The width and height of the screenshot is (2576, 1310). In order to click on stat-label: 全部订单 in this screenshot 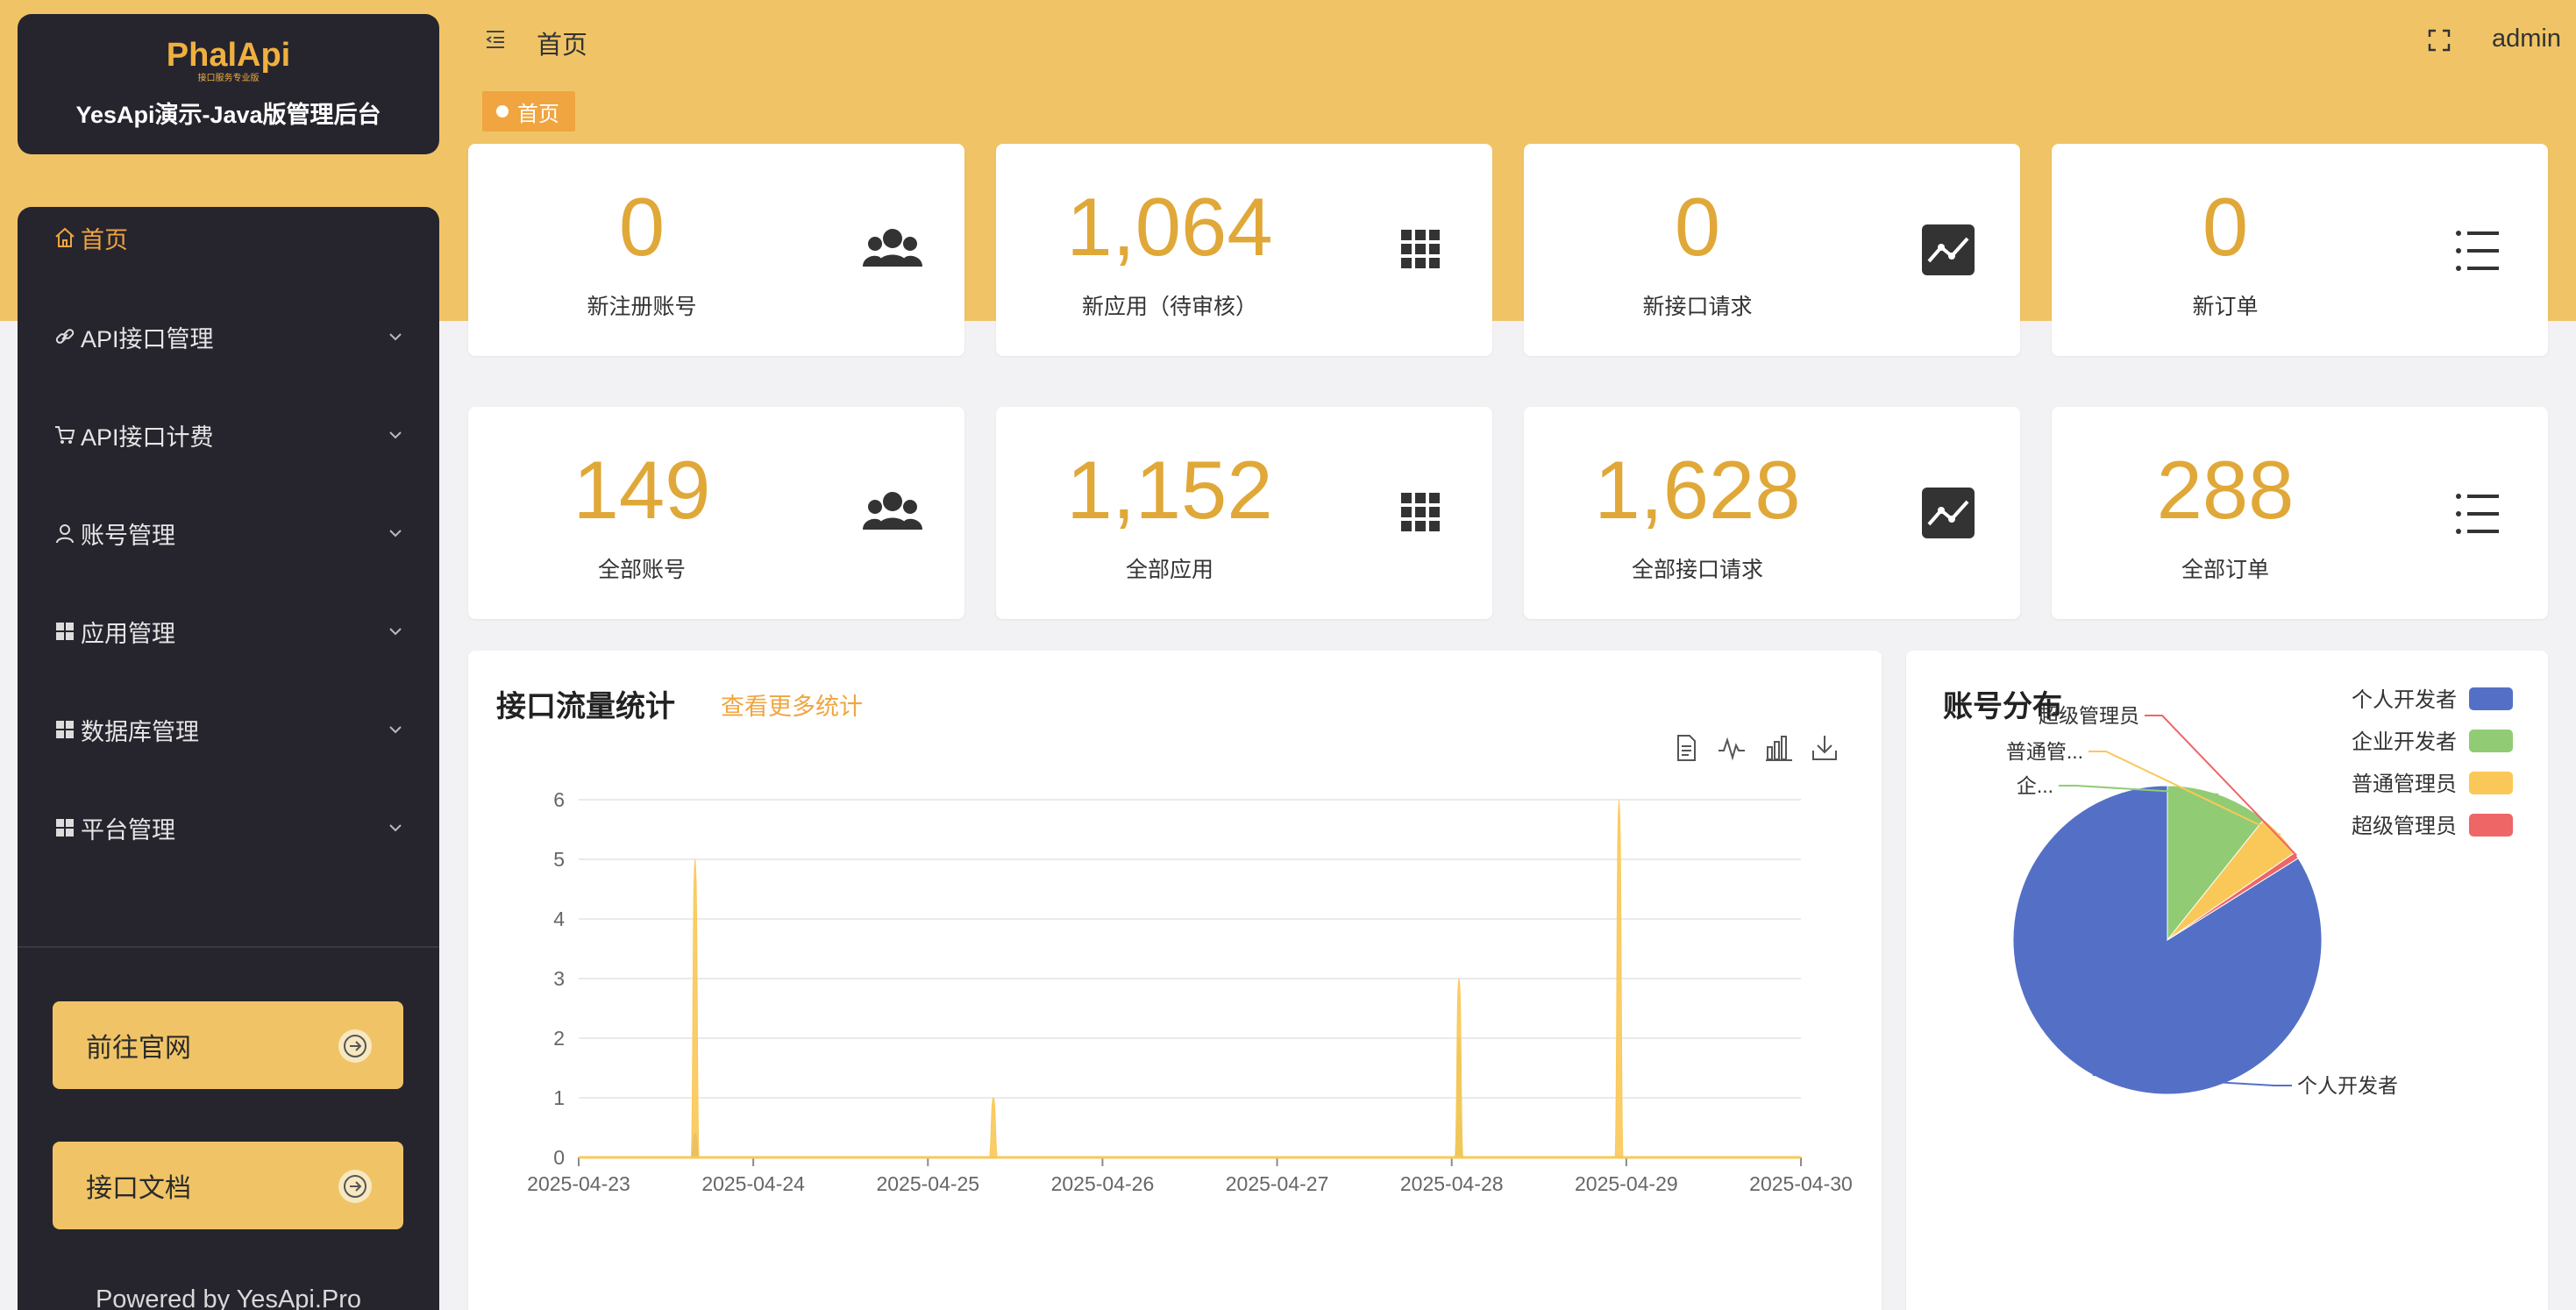, I will do `click(2225, 570)`.